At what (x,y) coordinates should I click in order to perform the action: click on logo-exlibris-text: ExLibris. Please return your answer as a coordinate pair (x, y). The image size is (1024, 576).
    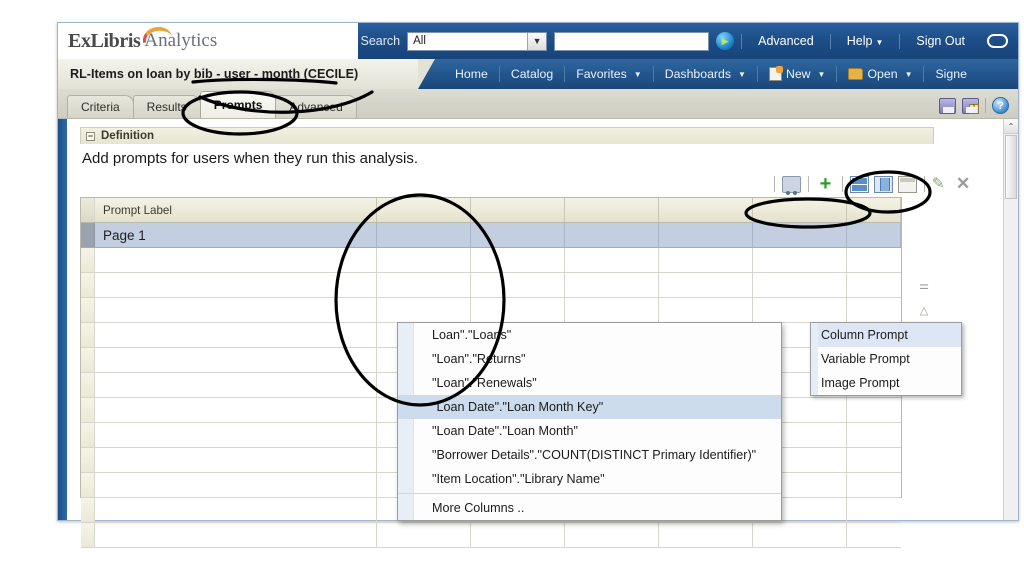
    Looking at the image, I should click on (104, 40).